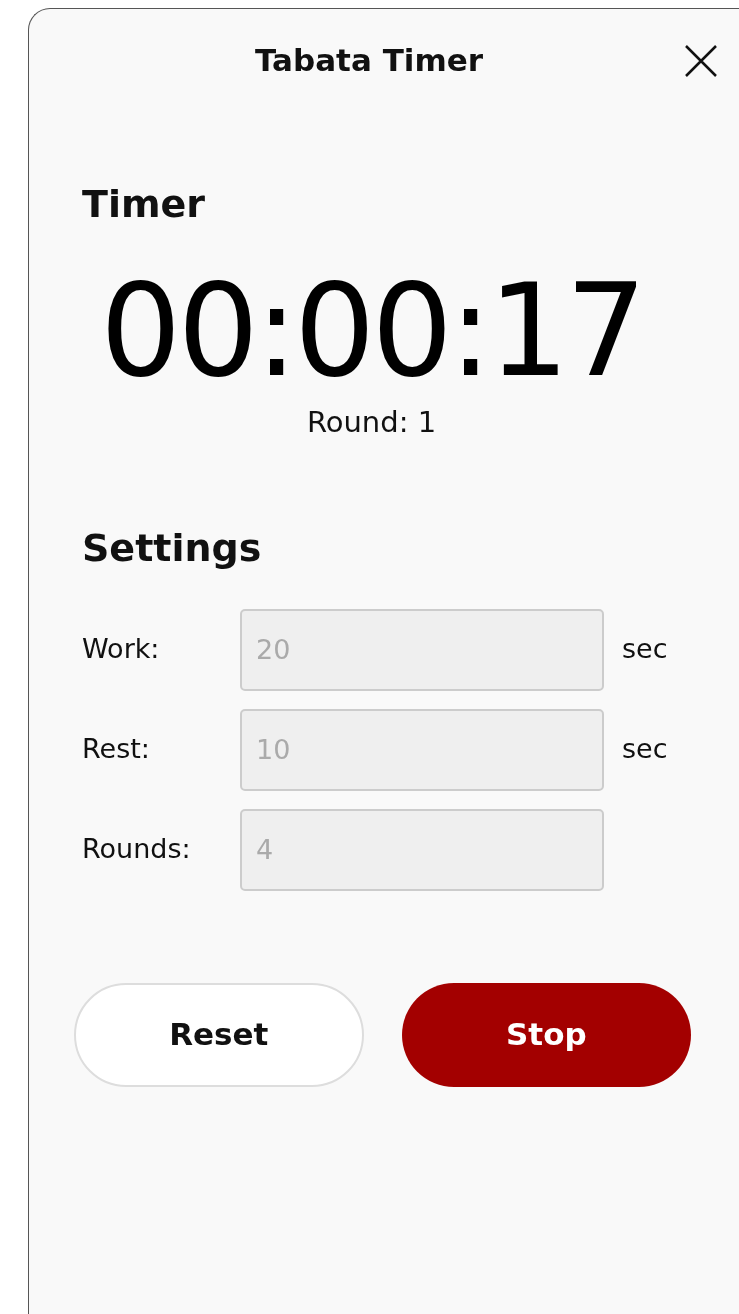 This screenshot has height=1314, width=739. Describe the element at coordinates (701, 61) in the screenshot. I see `close-icon` at that location.